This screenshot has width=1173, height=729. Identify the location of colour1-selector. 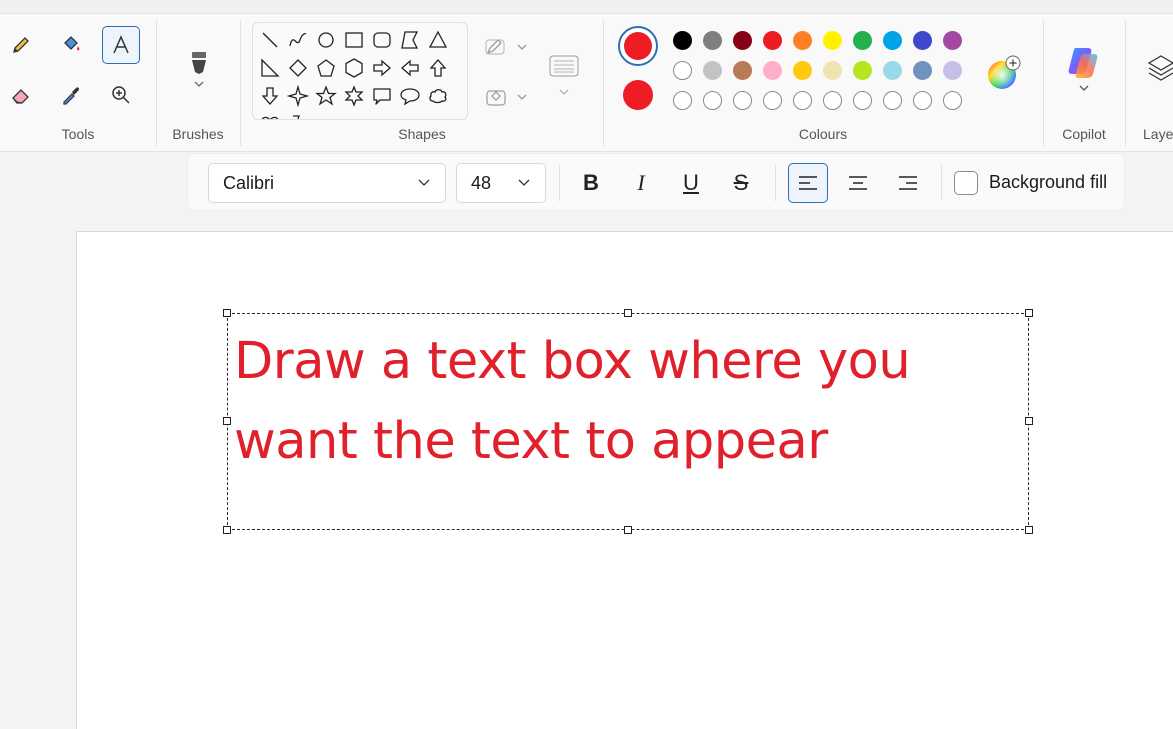
(638, 46).